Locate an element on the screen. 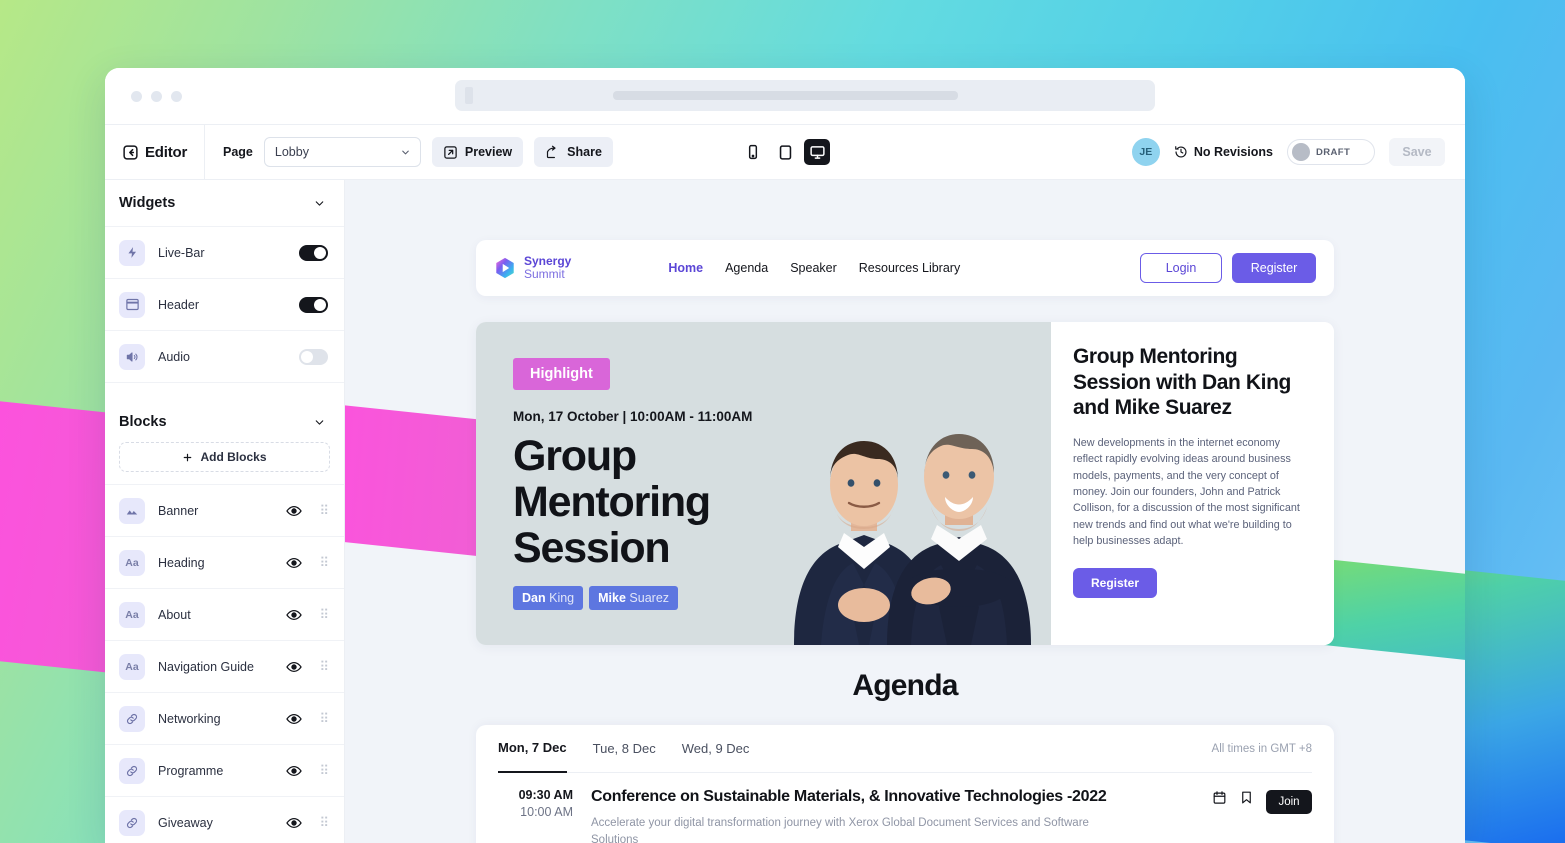  block-row-banner: Banner ⠿ is located at coordinates (224, 510).